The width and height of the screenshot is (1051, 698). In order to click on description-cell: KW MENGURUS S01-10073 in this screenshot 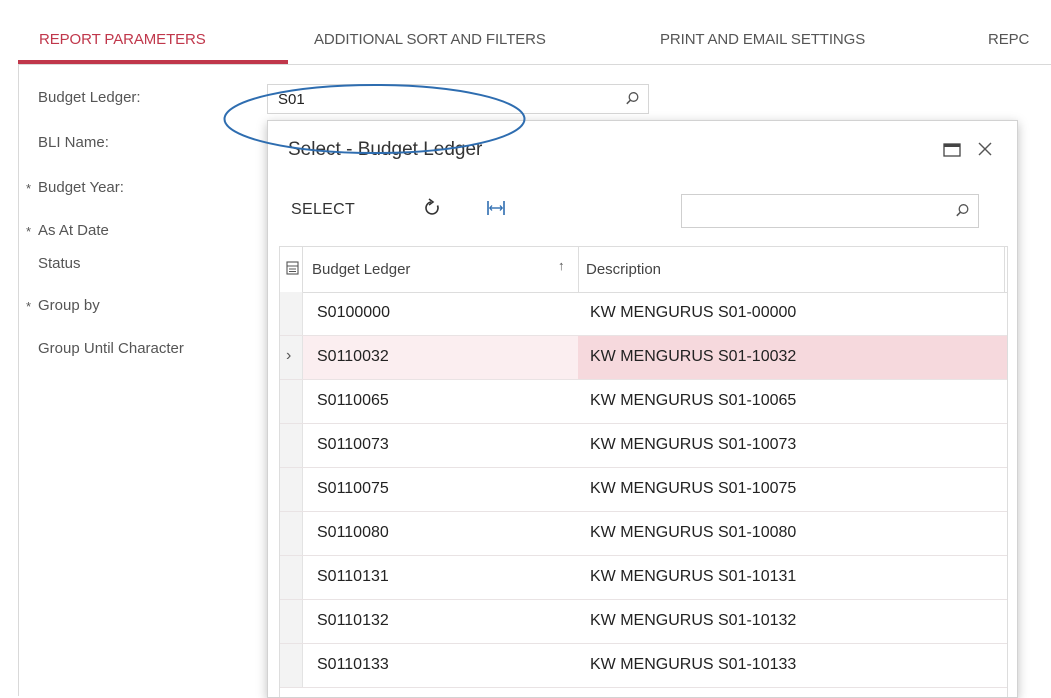, I will do `click(693, 445)`.